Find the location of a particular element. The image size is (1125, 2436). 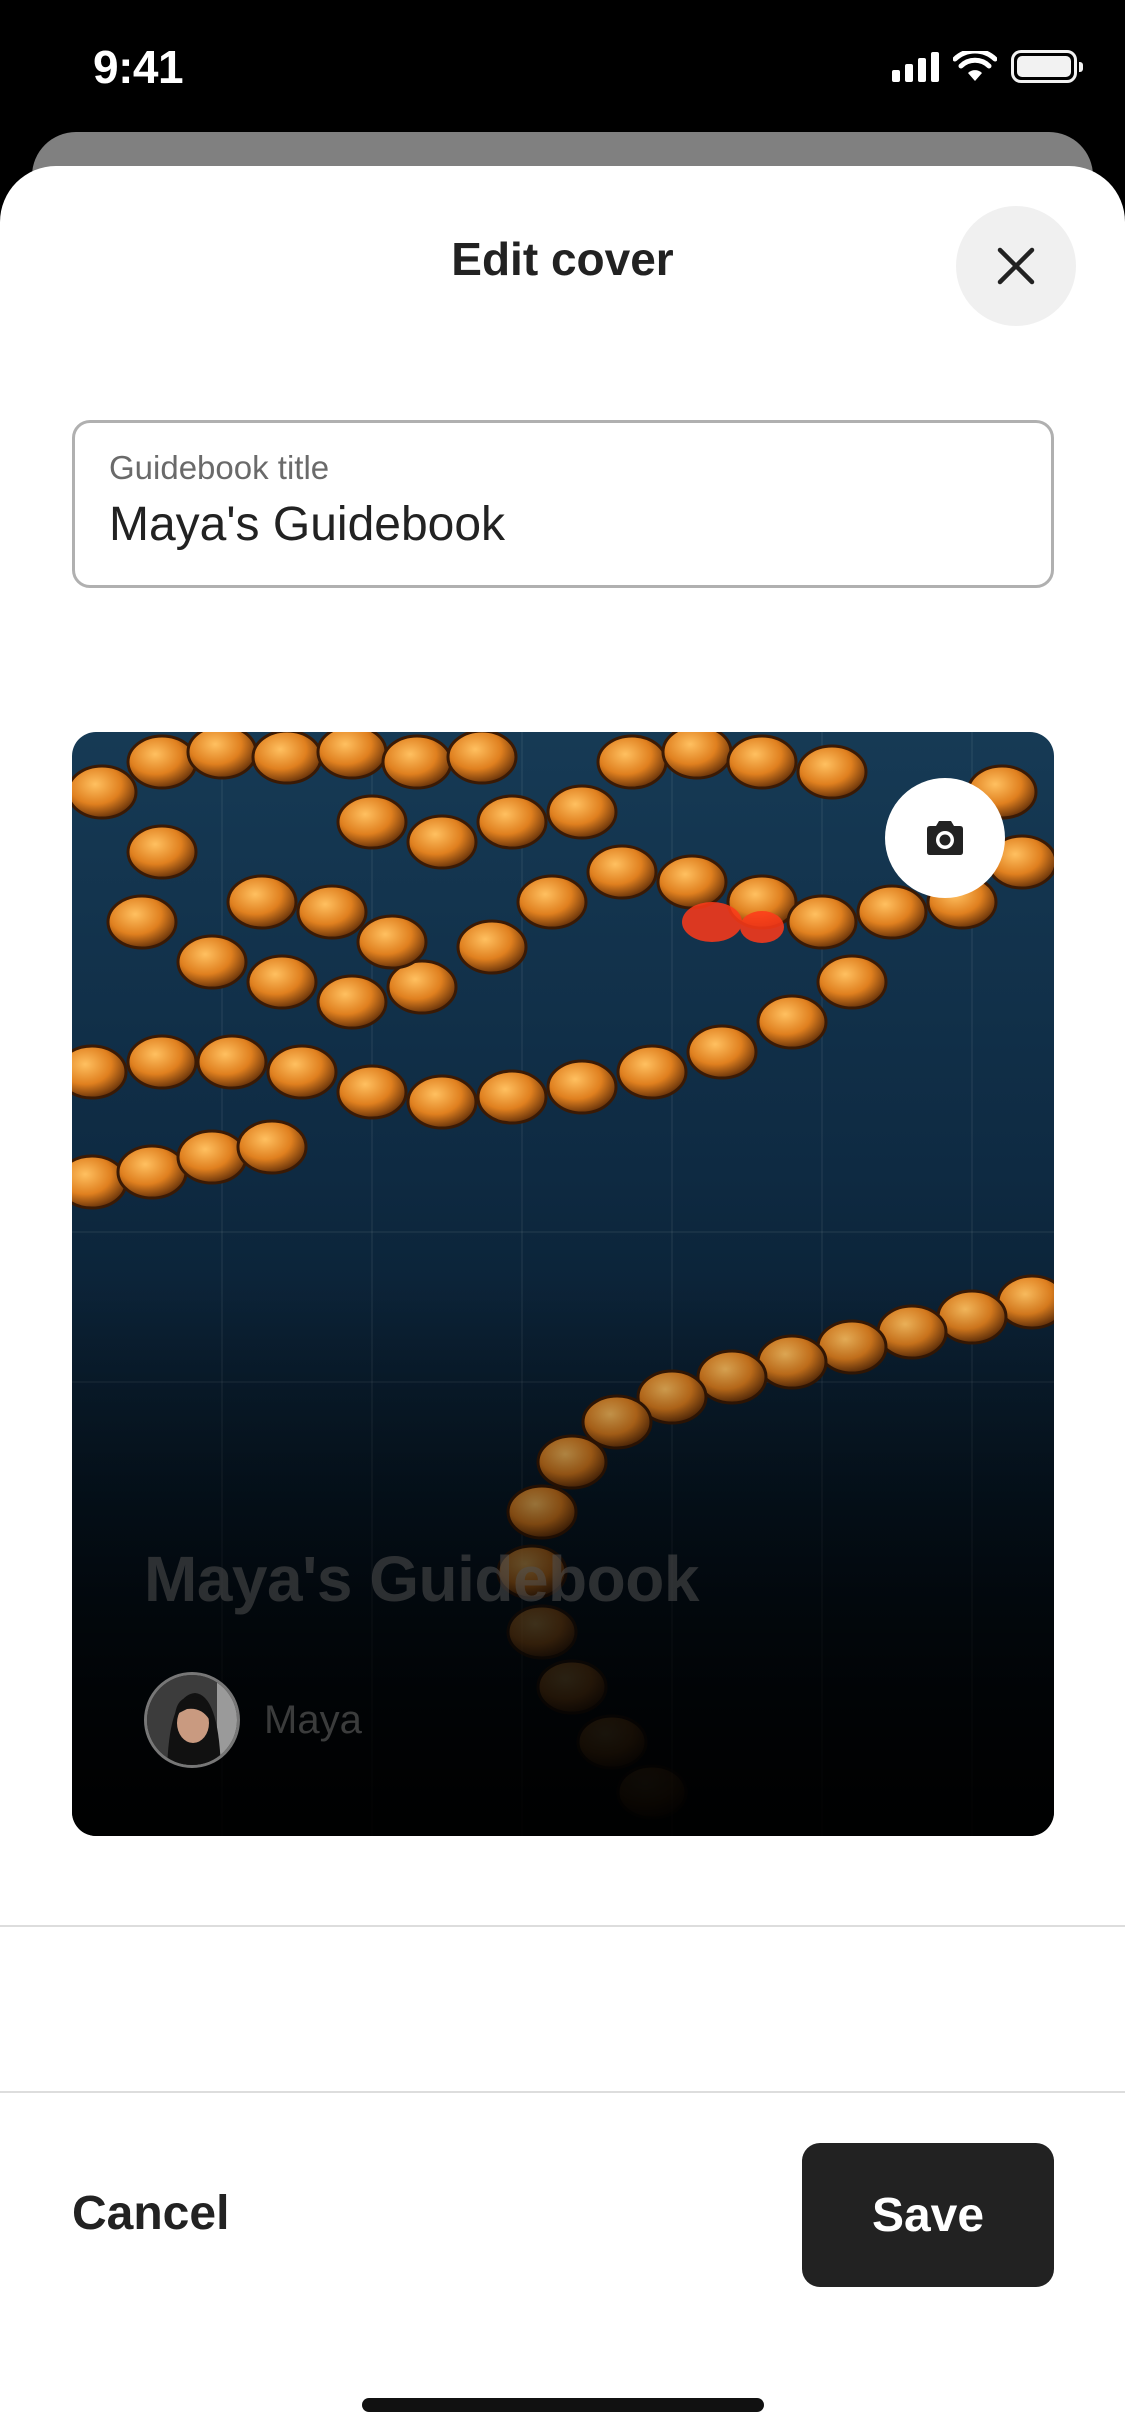

camera-icon is located at coordinates (945, 838).